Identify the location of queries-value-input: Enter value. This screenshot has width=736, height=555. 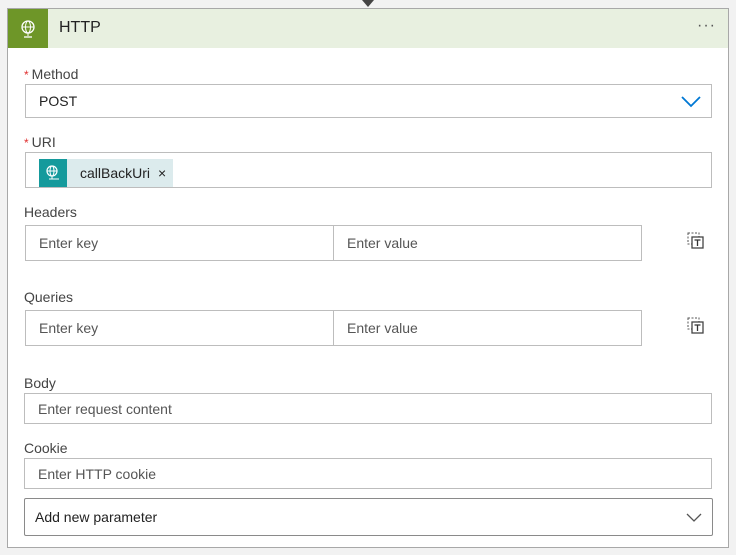
(487, 328).